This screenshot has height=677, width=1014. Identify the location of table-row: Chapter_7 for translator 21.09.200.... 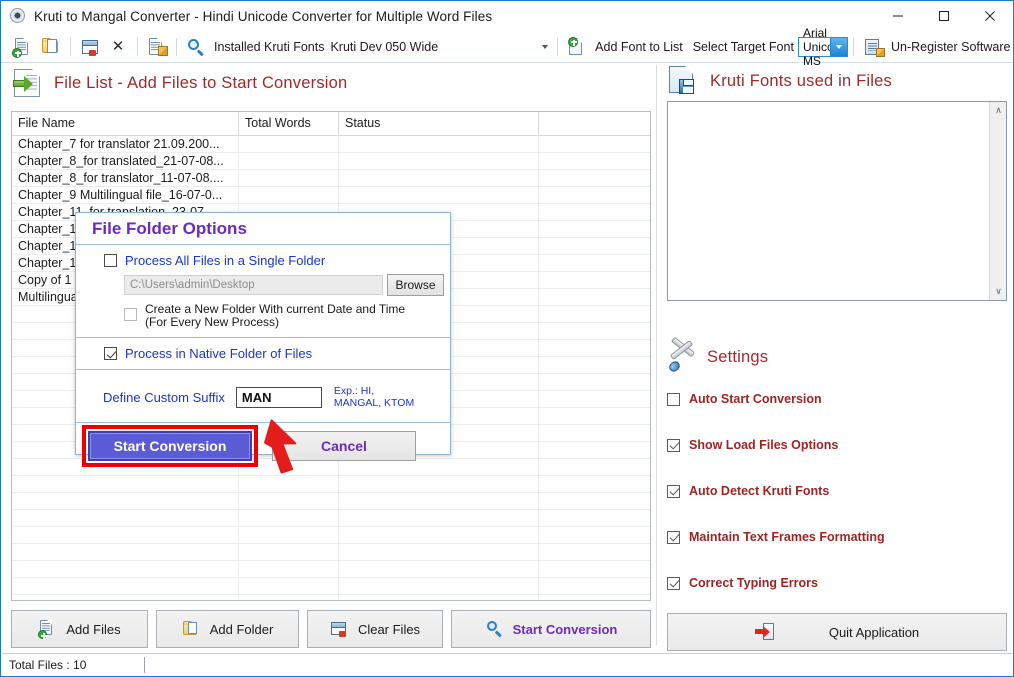
(331, 144).